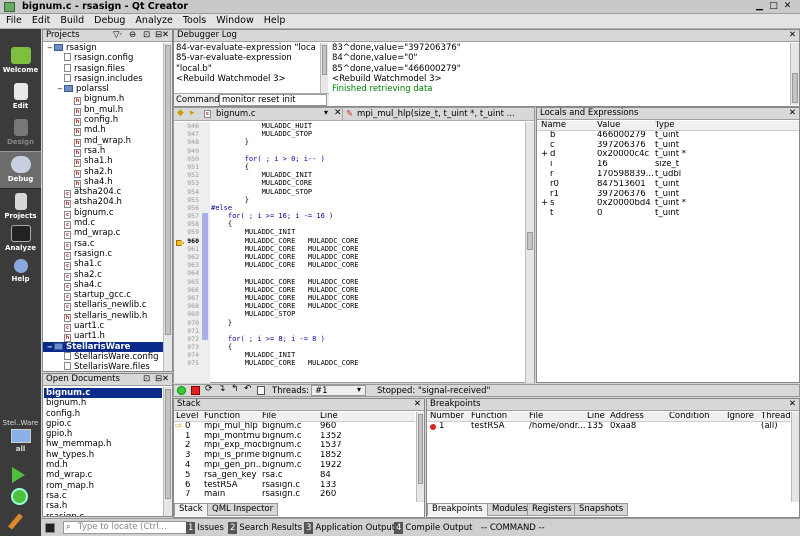 Image resolution: width=800 pixels, height=536 pixels. Describe the element at coordinates (20, 170) in the screenshot. I see `mode-debug: Debug` at that location.